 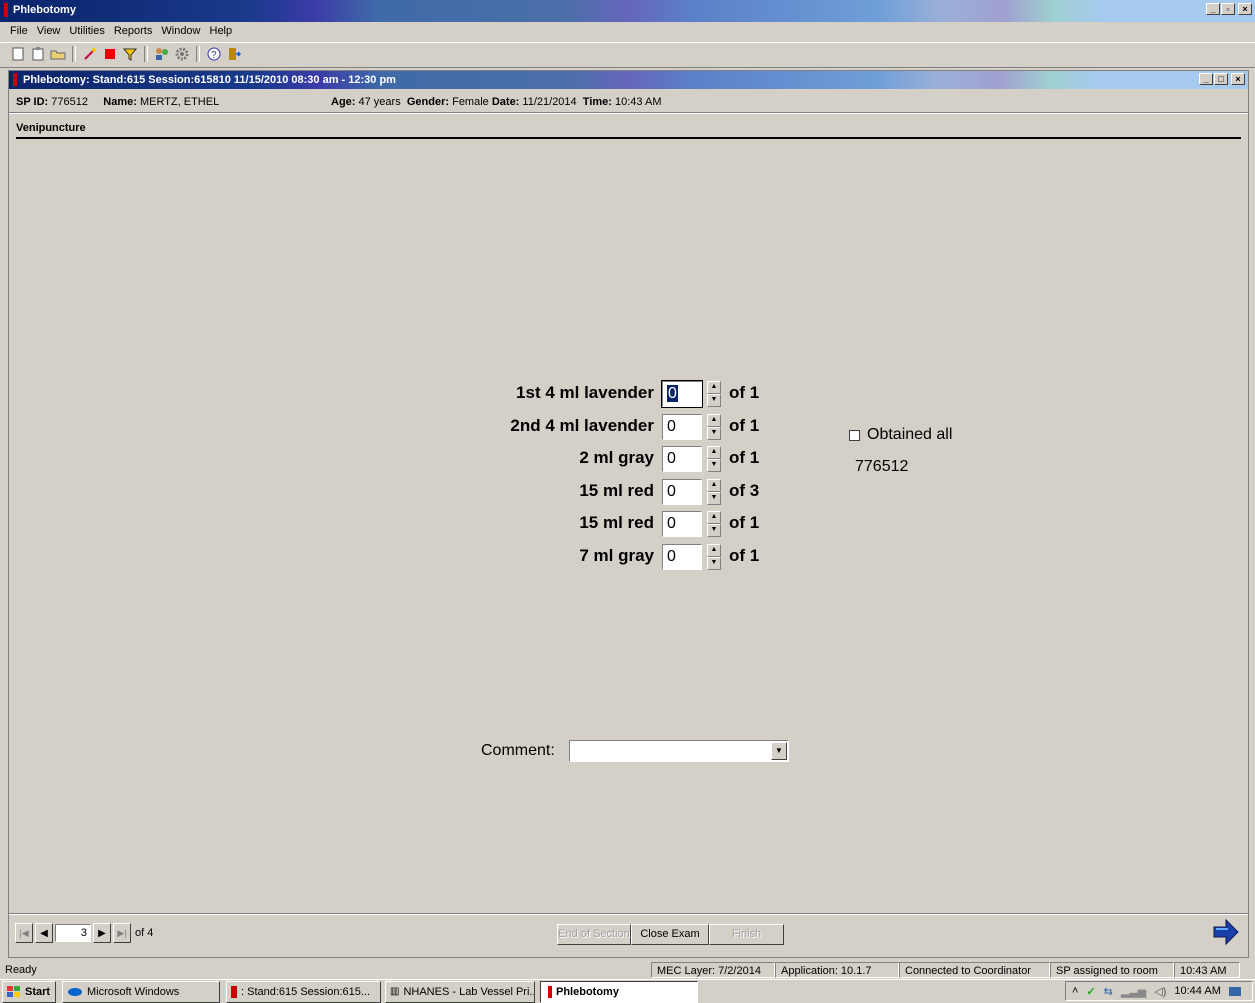 I want to click on tube-row: 2 ml gray 0 ▲ ▼ of 1, so click(x=628, y=459).